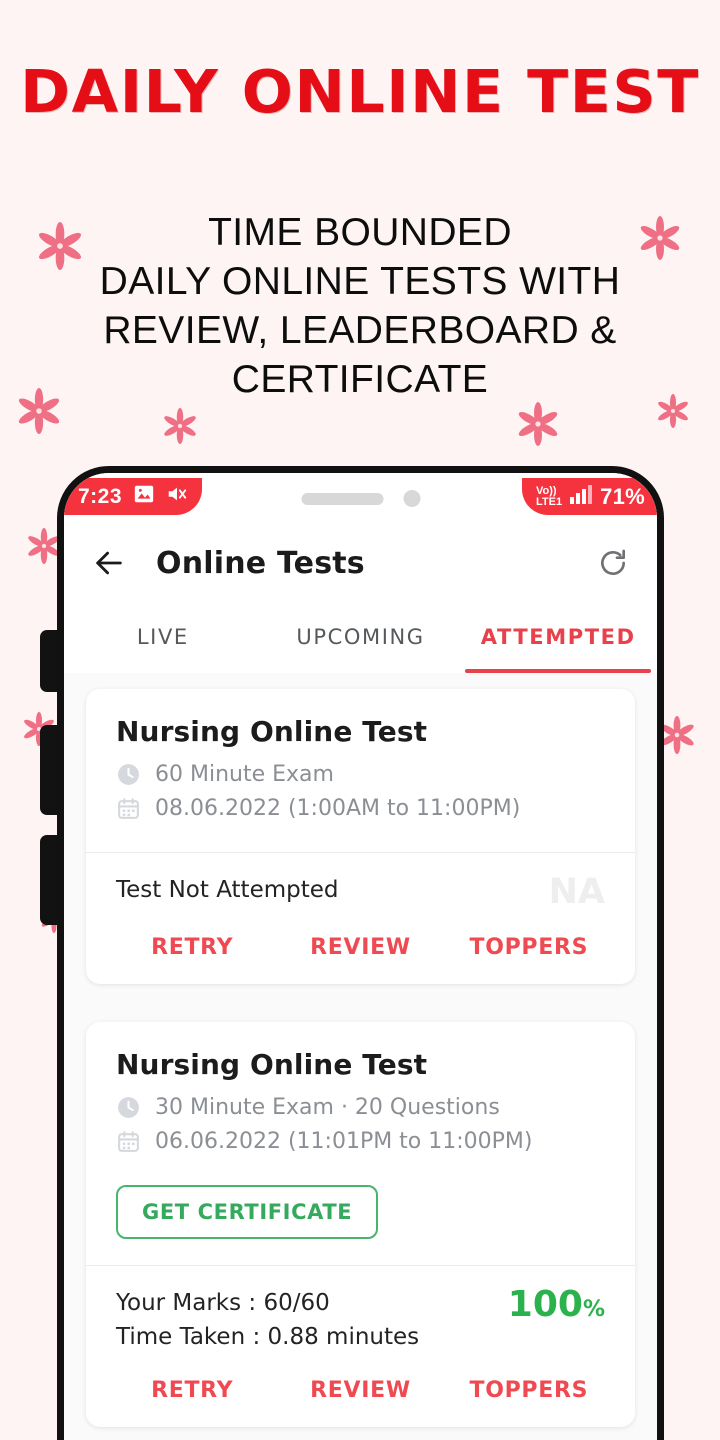  I want to click on image-icon, so click(144, 497).